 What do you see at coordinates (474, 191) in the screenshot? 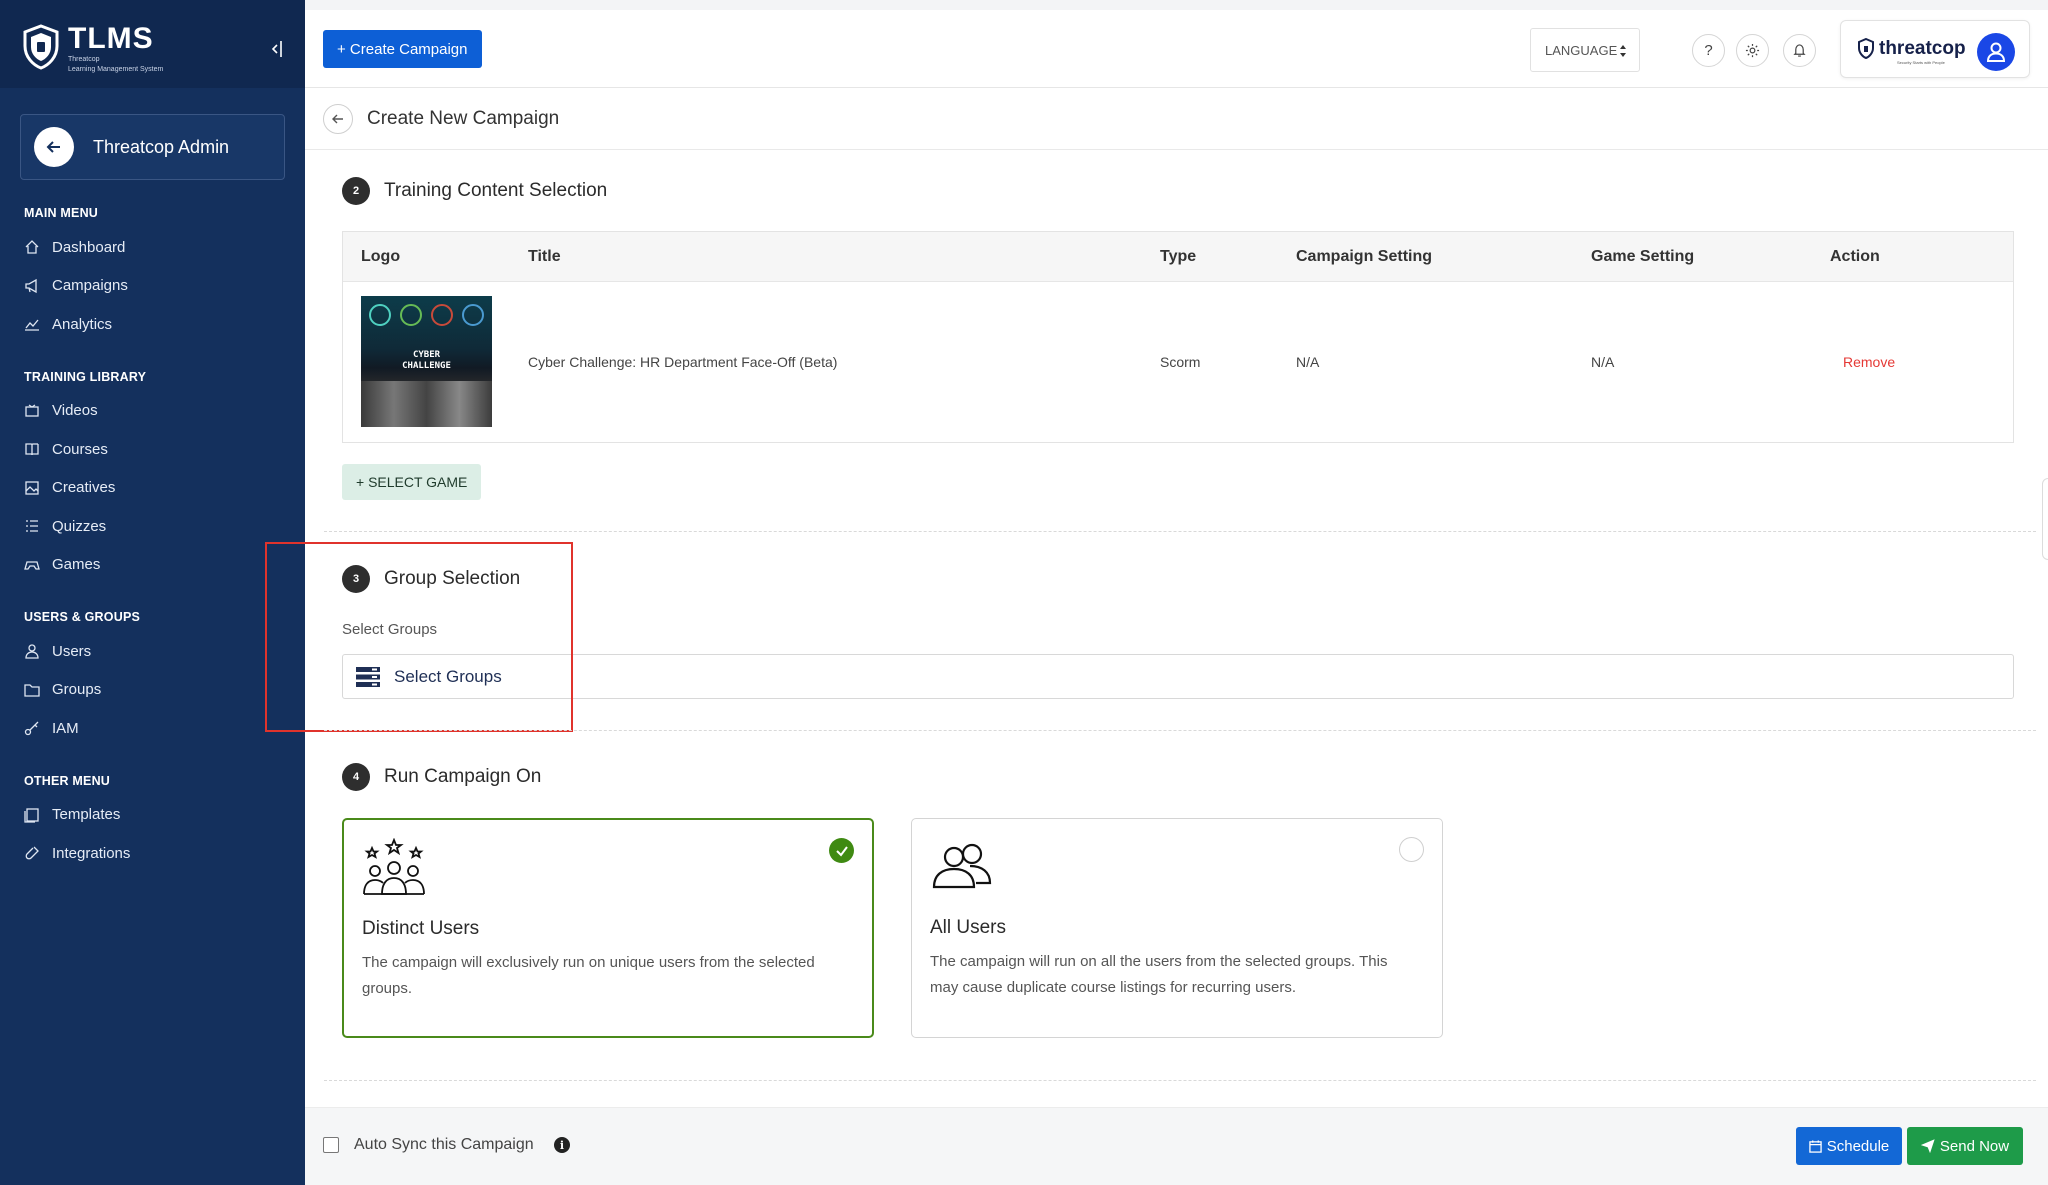
I see `training-section-header: 2 Training Content Selection` at bounding box center [474, 191].